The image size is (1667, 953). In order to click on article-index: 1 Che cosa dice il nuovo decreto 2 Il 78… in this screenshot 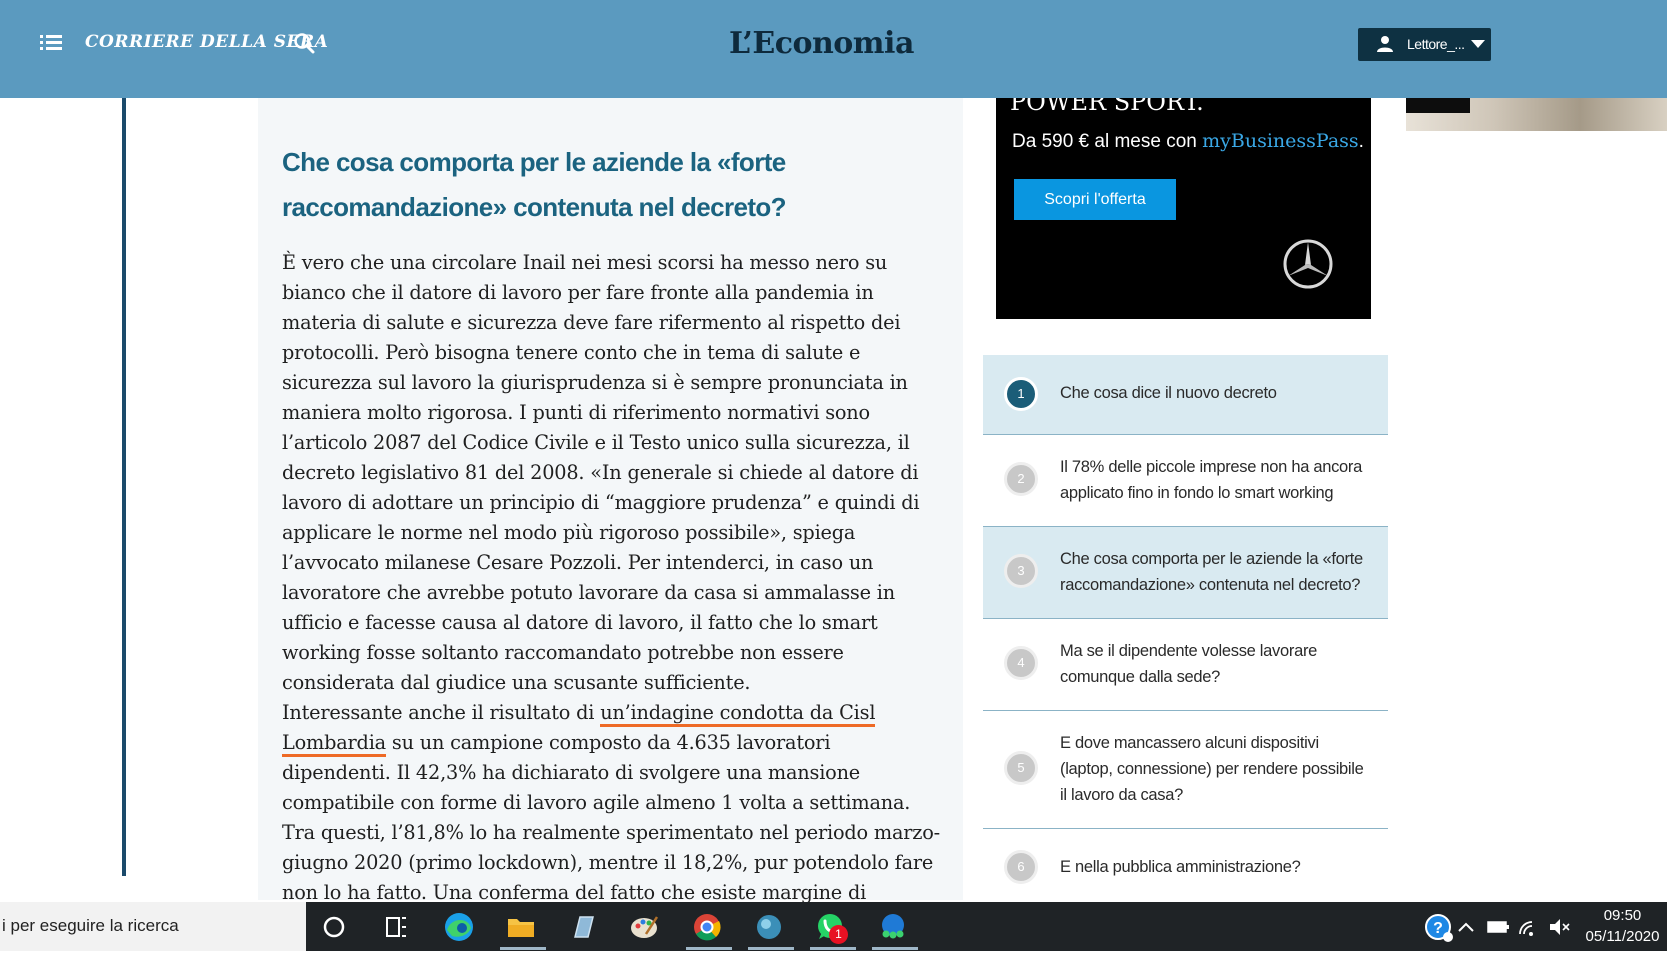, I will do `click(1185, 630)`.